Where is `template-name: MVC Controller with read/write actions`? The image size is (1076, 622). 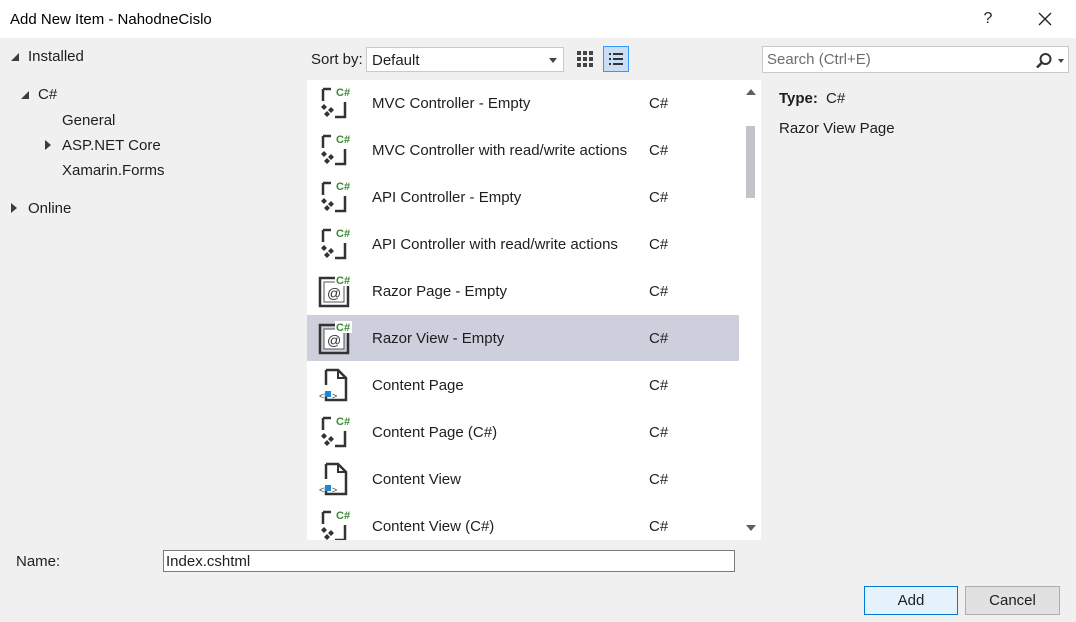
template-name: MVC Controller with read/write actions is located at coordinates (500, 150).